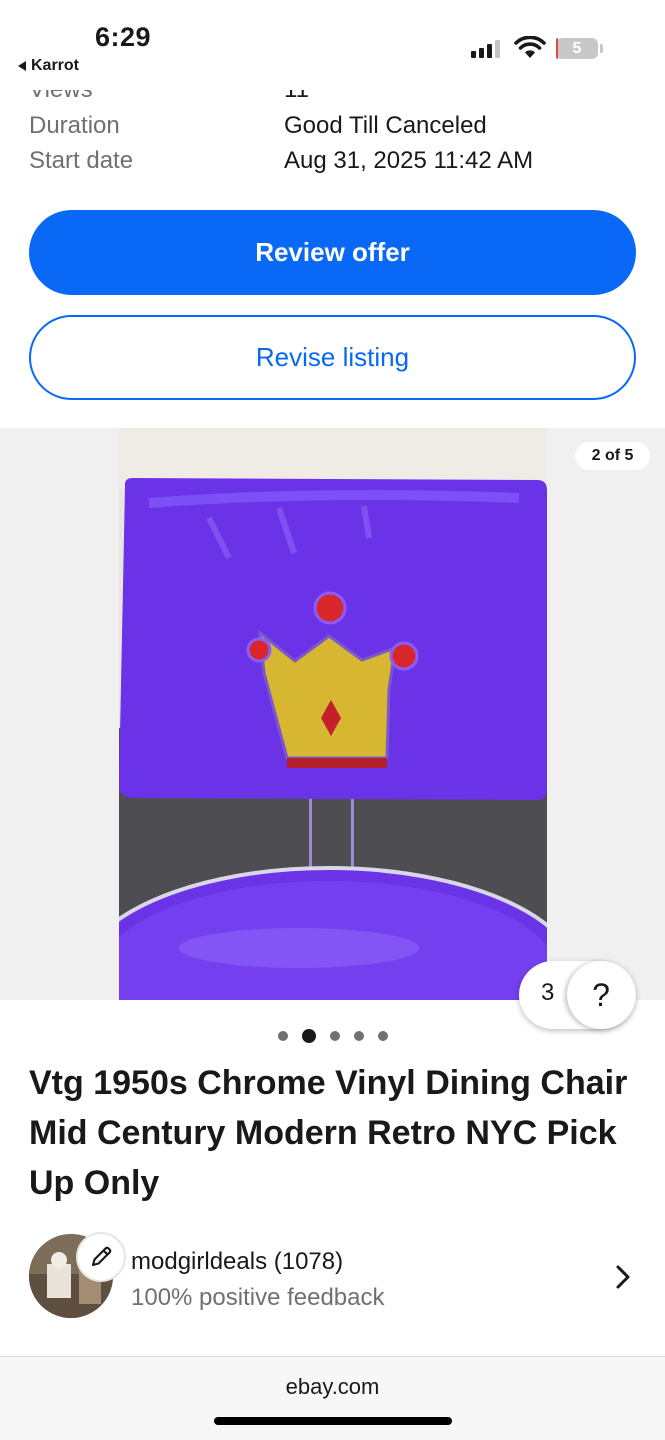  I want to click on detail-row-start-date: Start date Aug 31, 2025 11:42 AM, so click(332, 165).